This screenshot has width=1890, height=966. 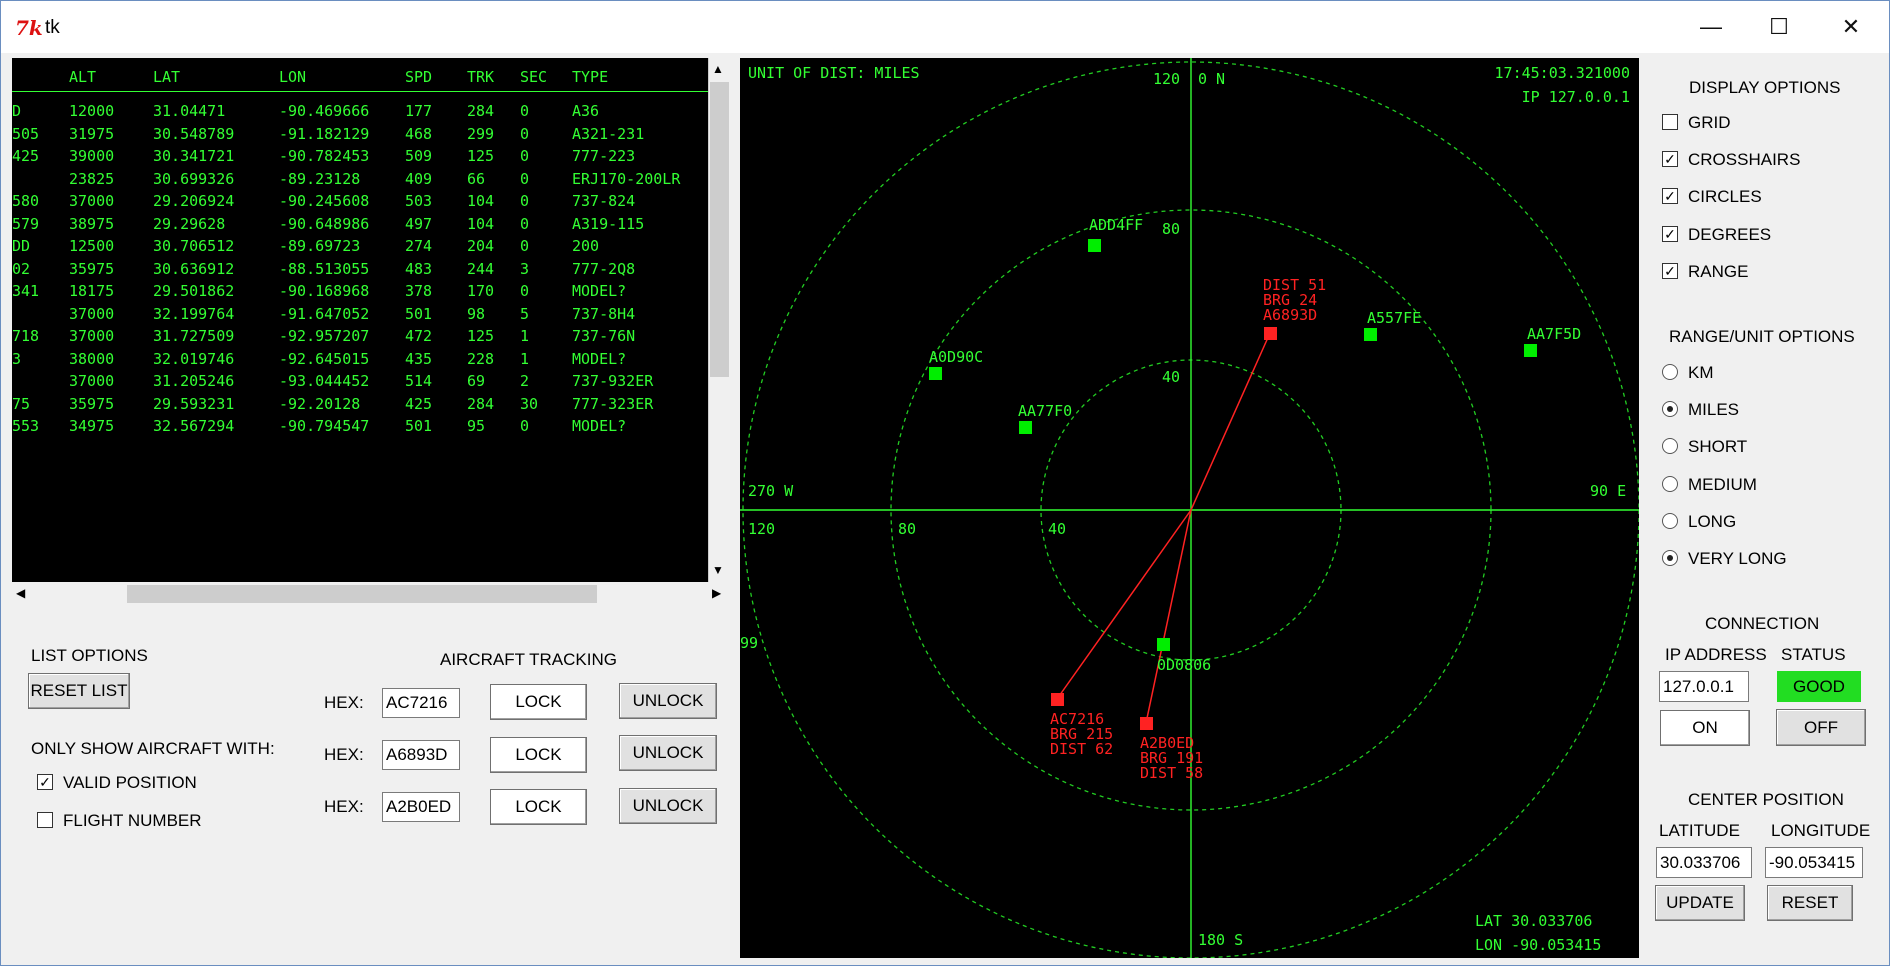 What do you see at coordinates (1081, 749) in the screenshot?
I see `tracked-dist-ac7216: DIST 62` at bounding box center [1081, 749].